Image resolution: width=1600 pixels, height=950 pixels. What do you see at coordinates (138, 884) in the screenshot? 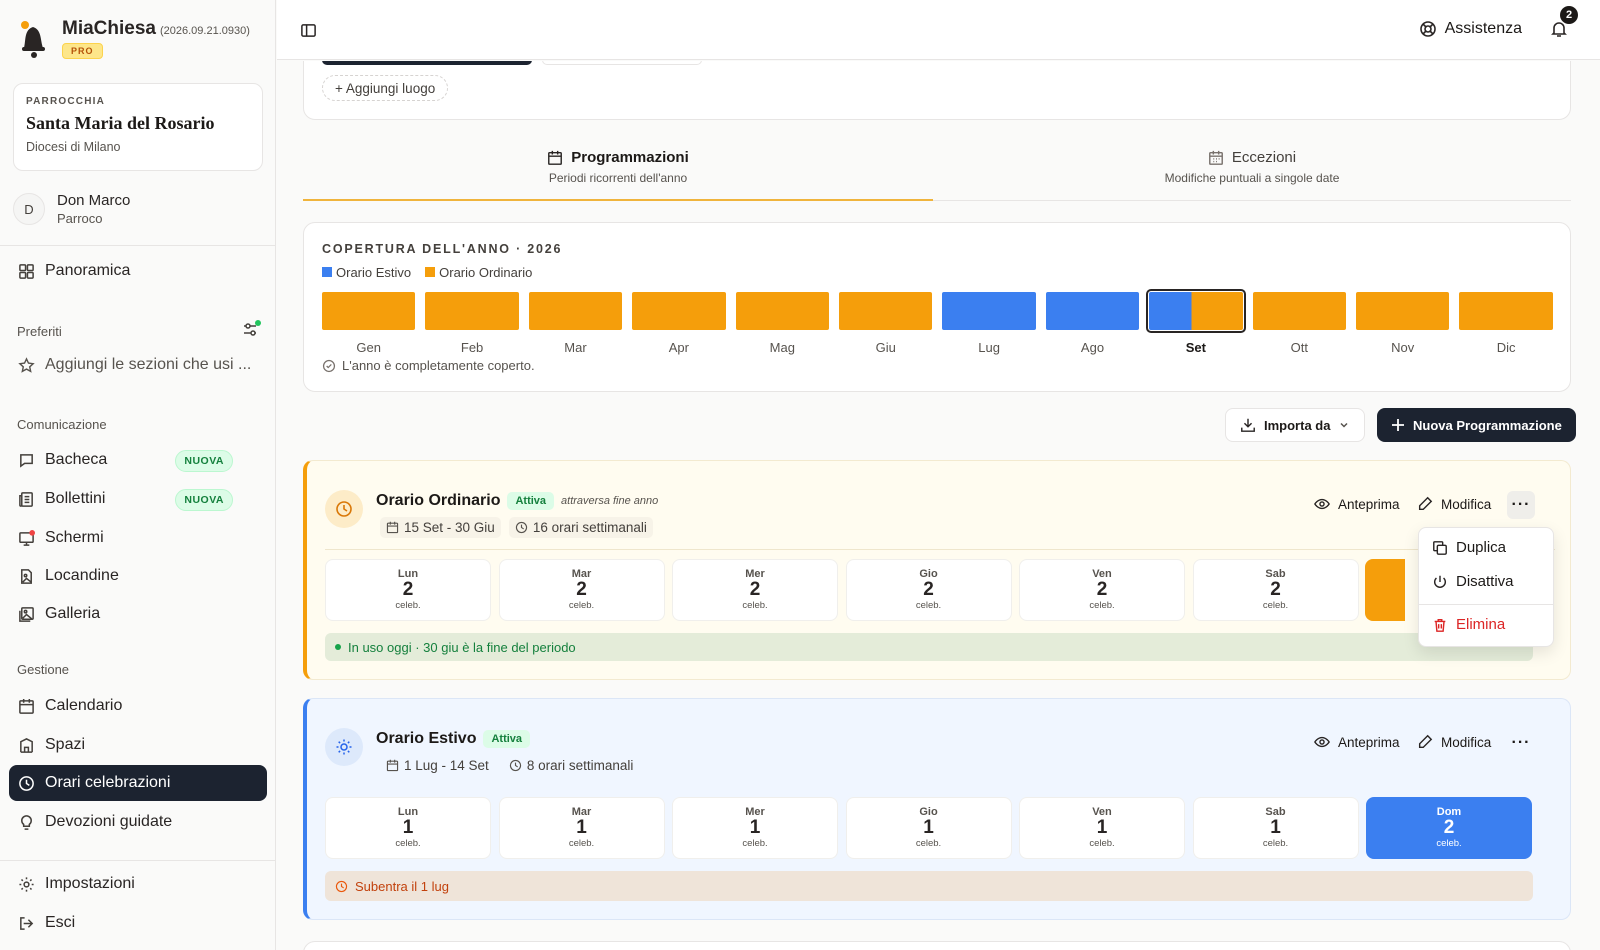
I see `nav-impostazioni: Impostazioni` at bounding box center [138, 884].